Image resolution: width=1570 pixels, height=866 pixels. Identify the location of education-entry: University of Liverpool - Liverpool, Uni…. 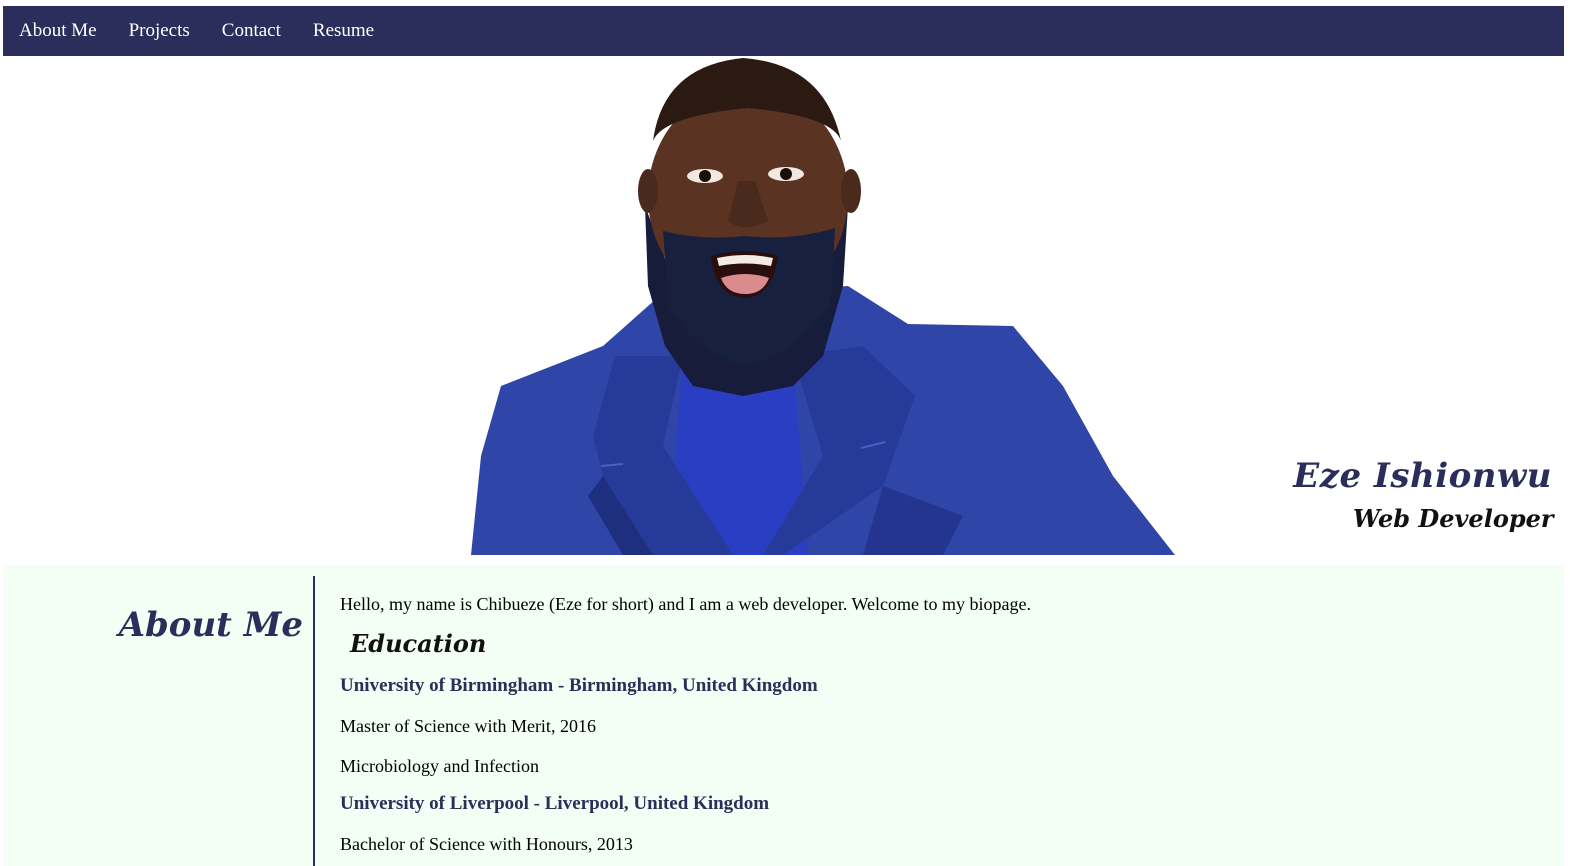
(930, 824).